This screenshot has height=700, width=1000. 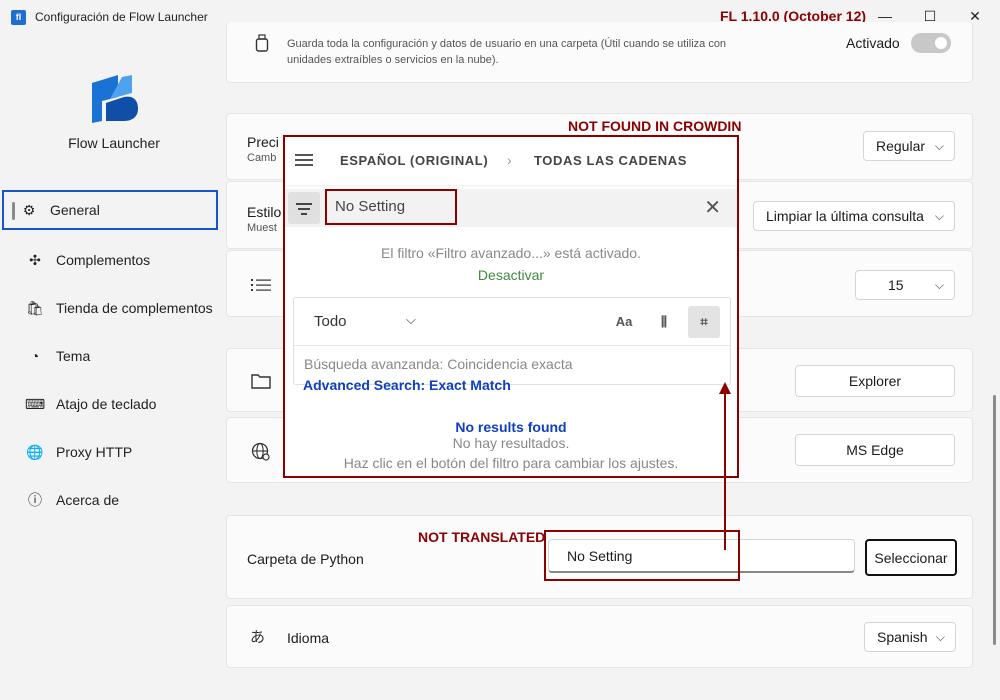 I want to click on select-python-button: Seleccionar, so click(x=911, y=557).